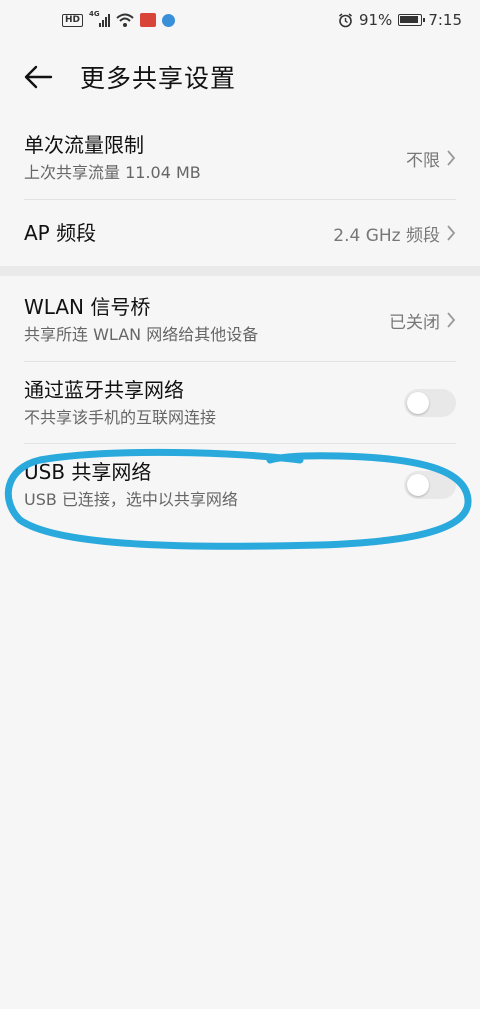 Image resolution: width=480 pixels, height=1009 pixels. Describe the element at coordinates (412, 20) in the screenshot. I see `battery-icon` at that location.